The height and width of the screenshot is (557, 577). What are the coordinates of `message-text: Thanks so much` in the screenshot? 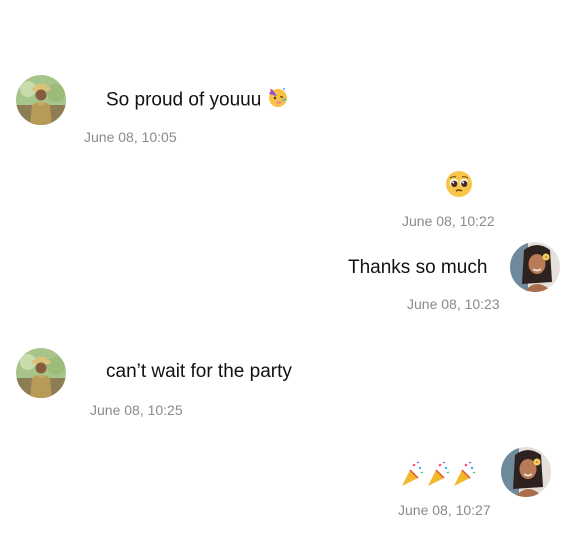 It's located at (418, 267).